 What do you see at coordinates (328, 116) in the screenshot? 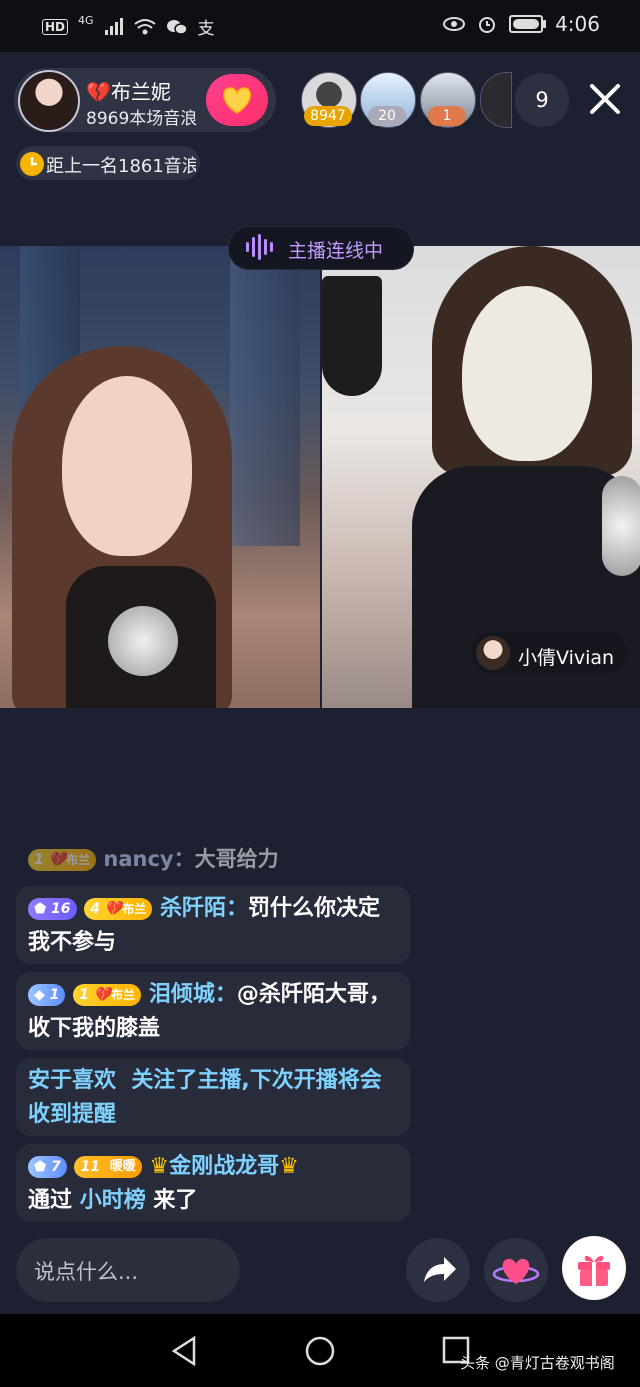
I see `viewer-badge-1: 8947` at bounding box center [328, 116].